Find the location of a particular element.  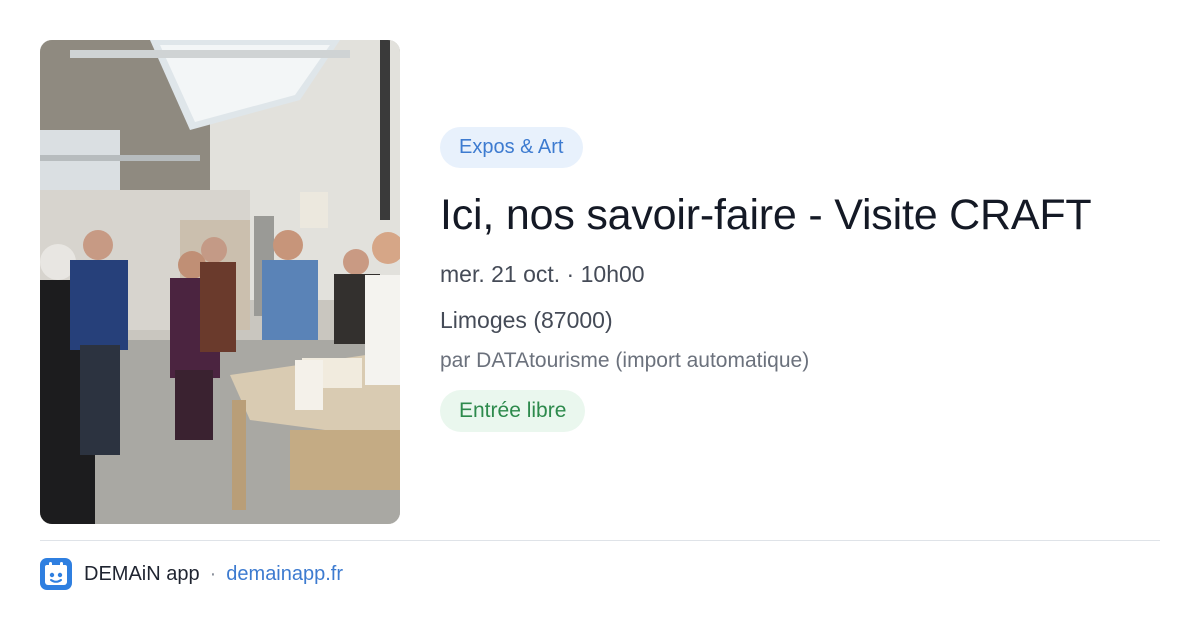

event-date: mer. 21 oct. · 10h00 is located at coordinates (542, 274).